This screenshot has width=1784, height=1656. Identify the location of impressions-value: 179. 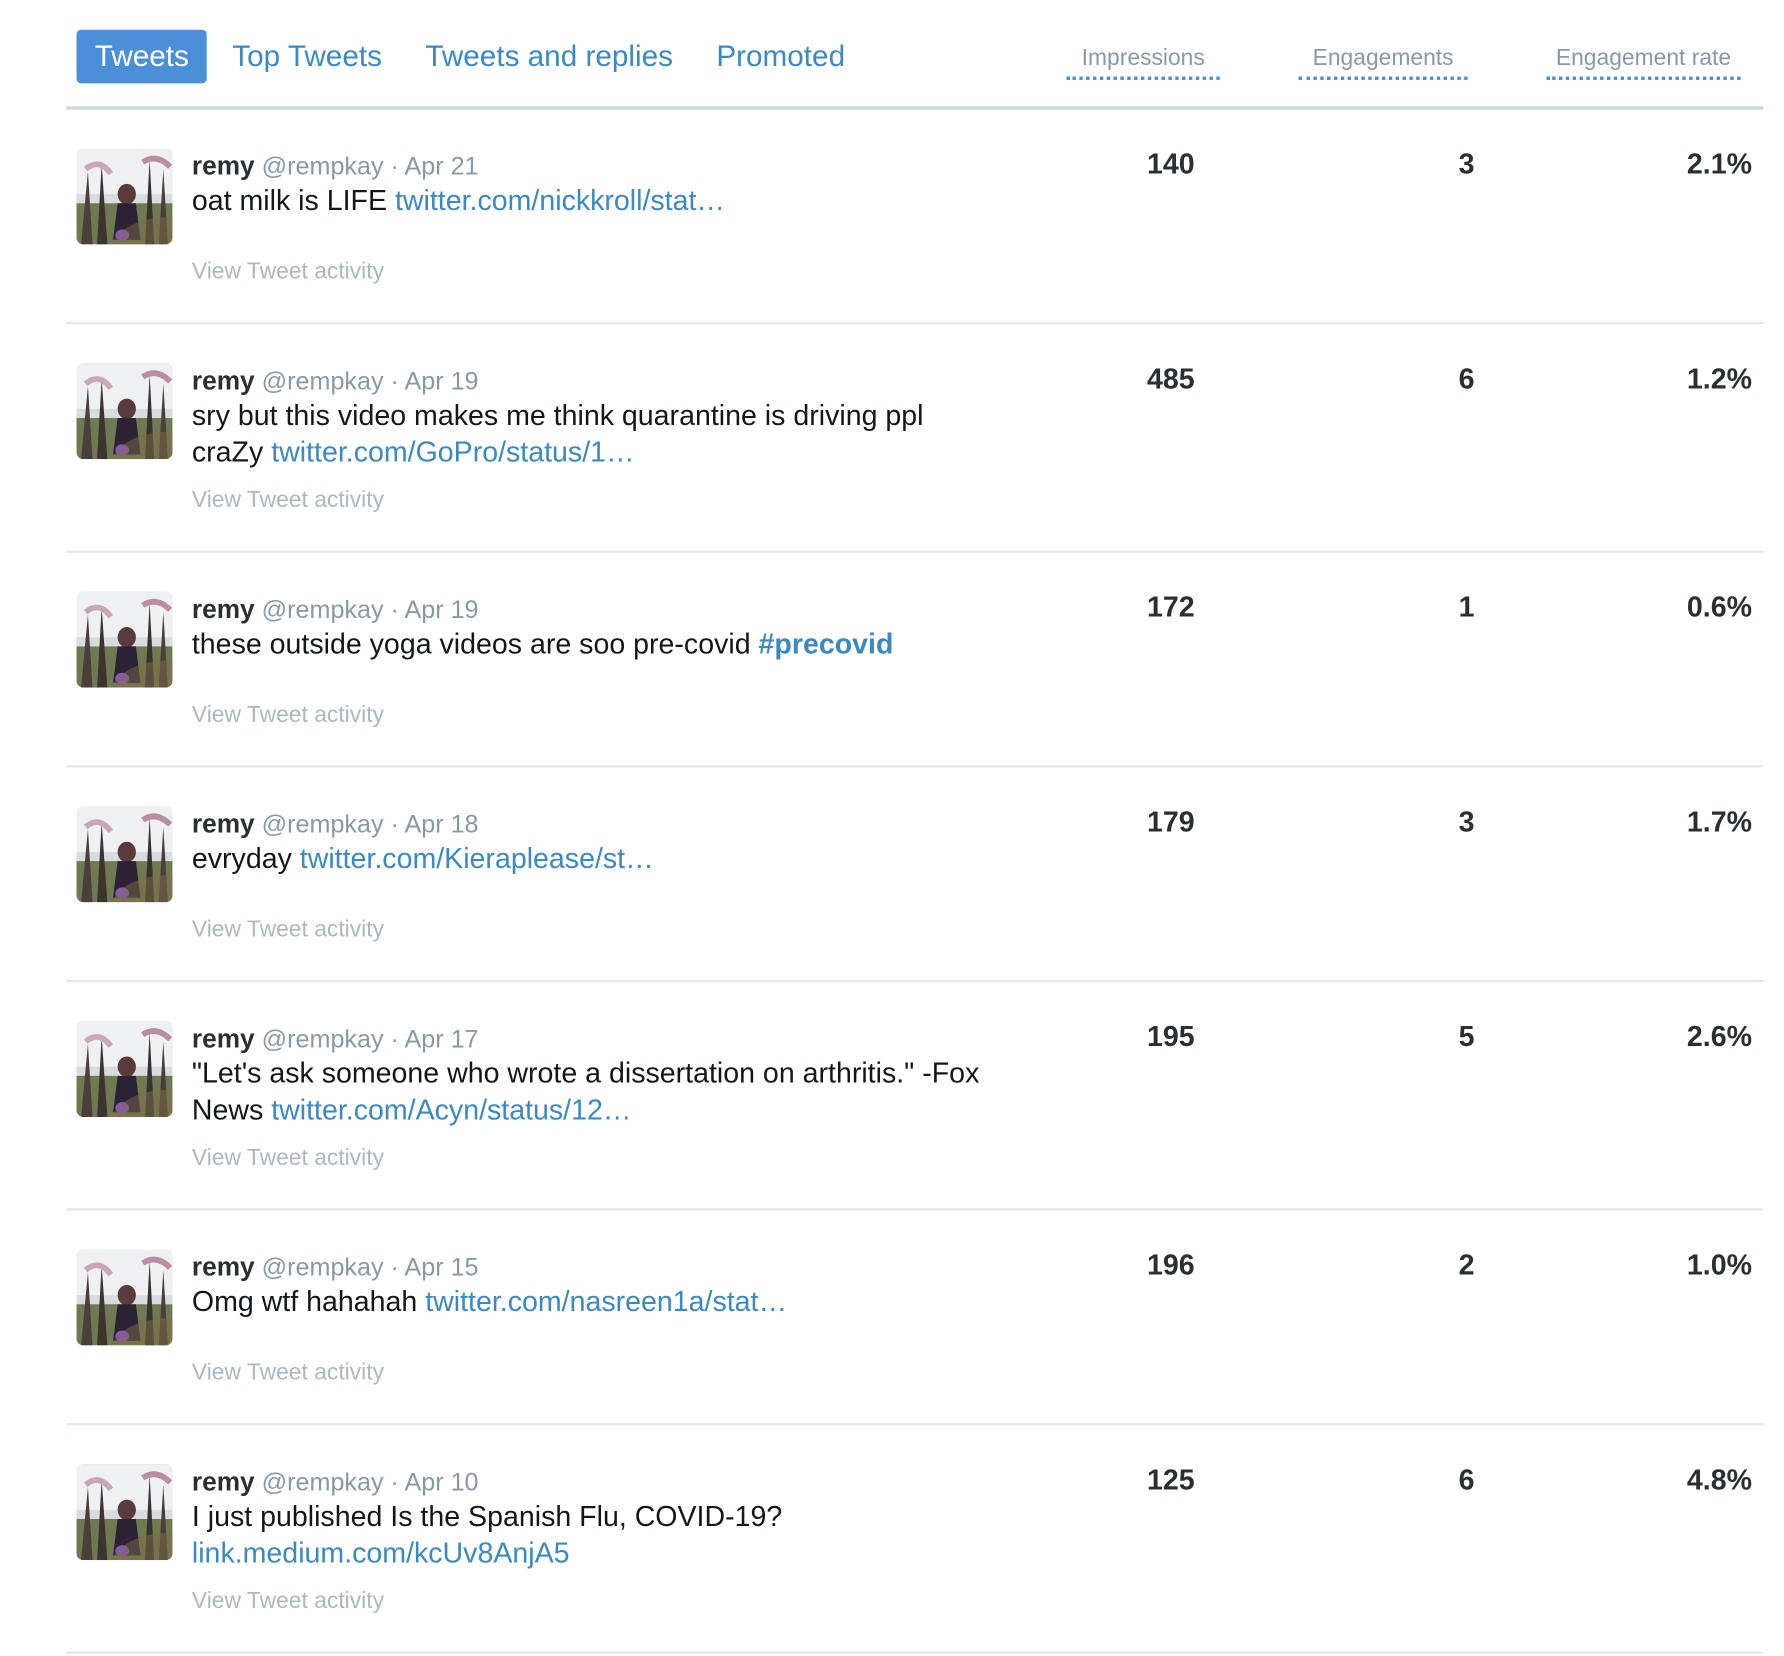
(1170, 822).